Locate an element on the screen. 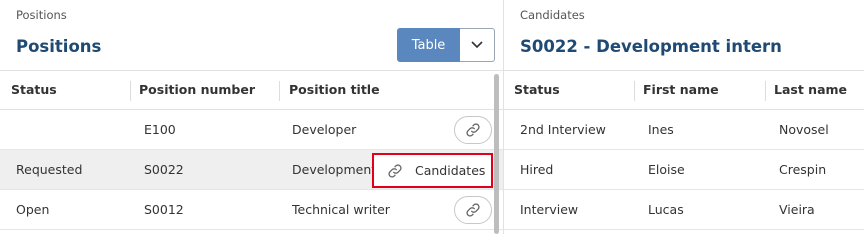  cell-first-name: Ines is located at coordinates (661, 129).